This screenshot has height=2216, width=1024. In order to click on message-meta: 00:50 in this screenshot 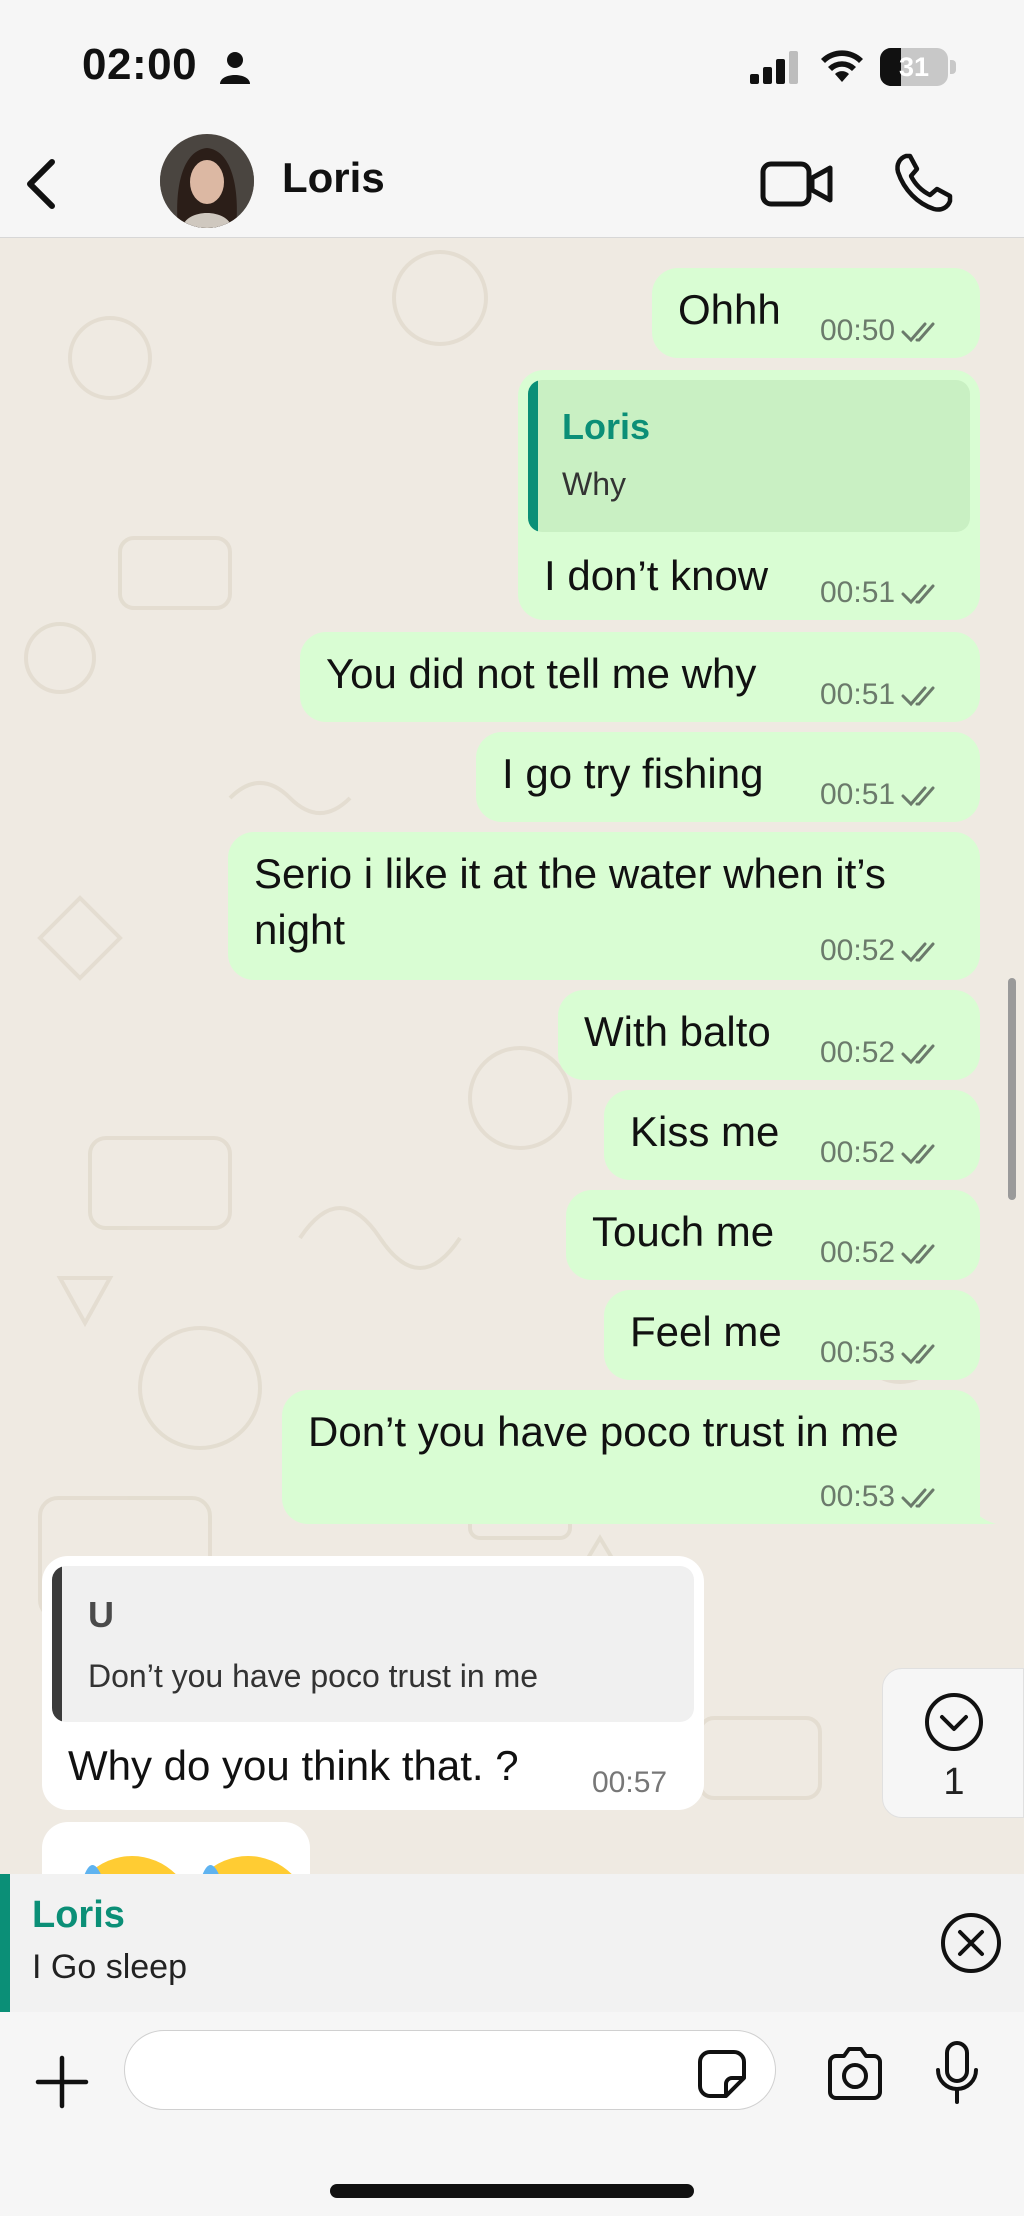, I will do `click(882, 331)`.